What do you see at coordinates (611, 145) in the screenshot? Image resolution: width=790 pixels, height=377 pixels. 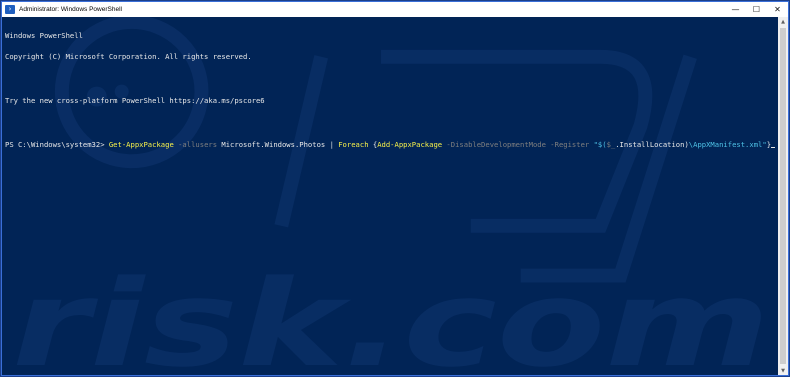 I see `variable-token: $_` at bounding box center [611, 145].